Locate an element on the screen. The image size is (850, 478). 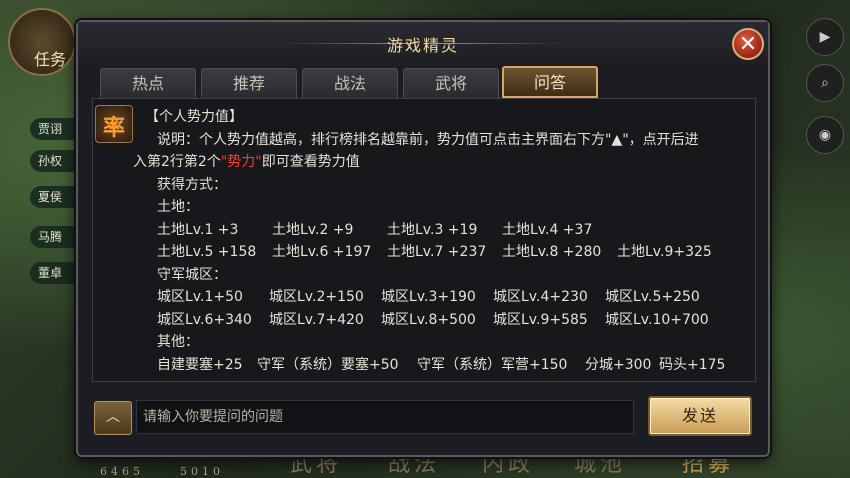
tab-tactics: 战法 is located at coordinates (350, 83).